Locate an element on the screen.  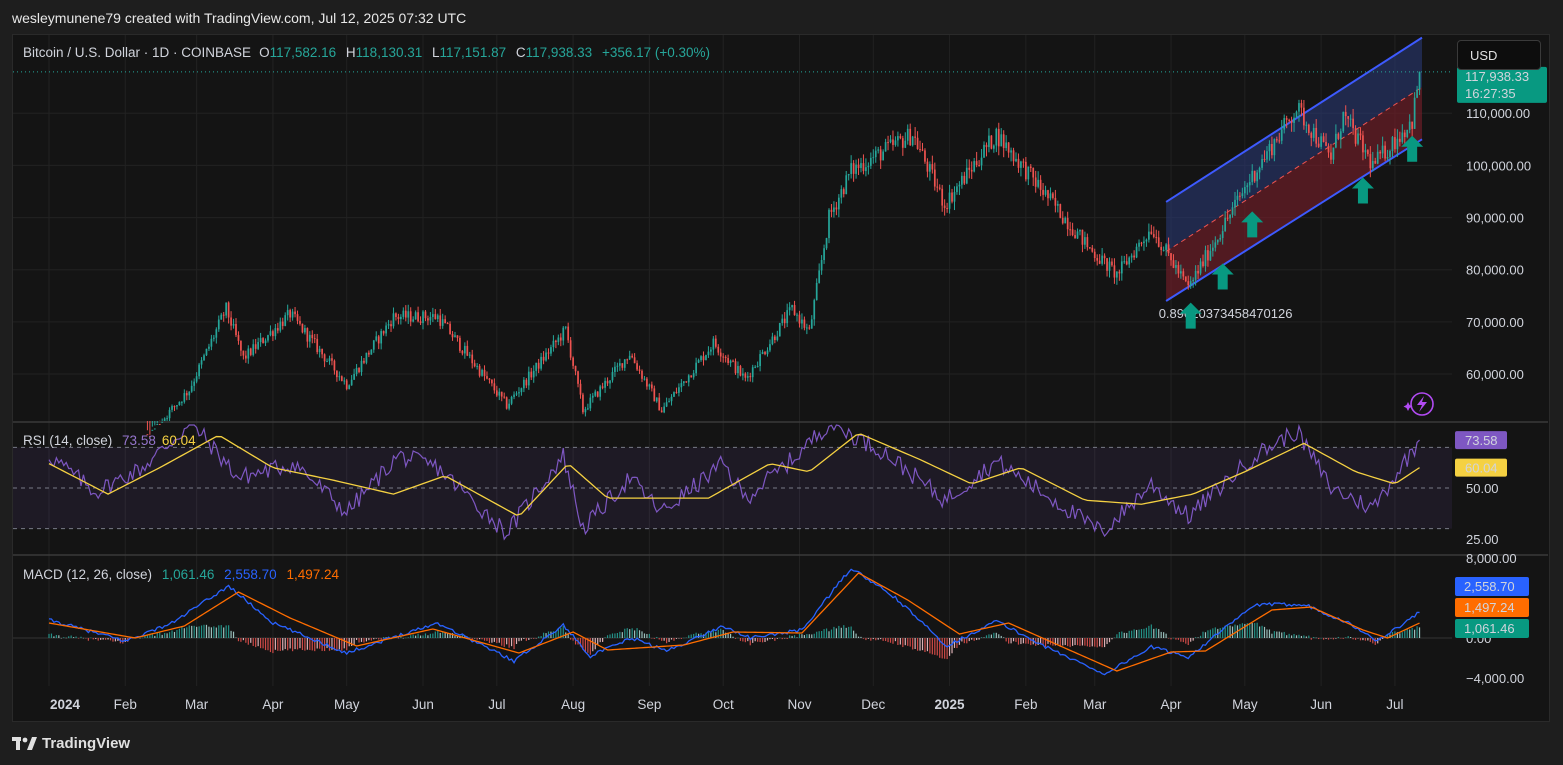
symbol-label: Bitcoin / U.S. Dollar · 1D · COINBASE is located at coordinates (137, 52).